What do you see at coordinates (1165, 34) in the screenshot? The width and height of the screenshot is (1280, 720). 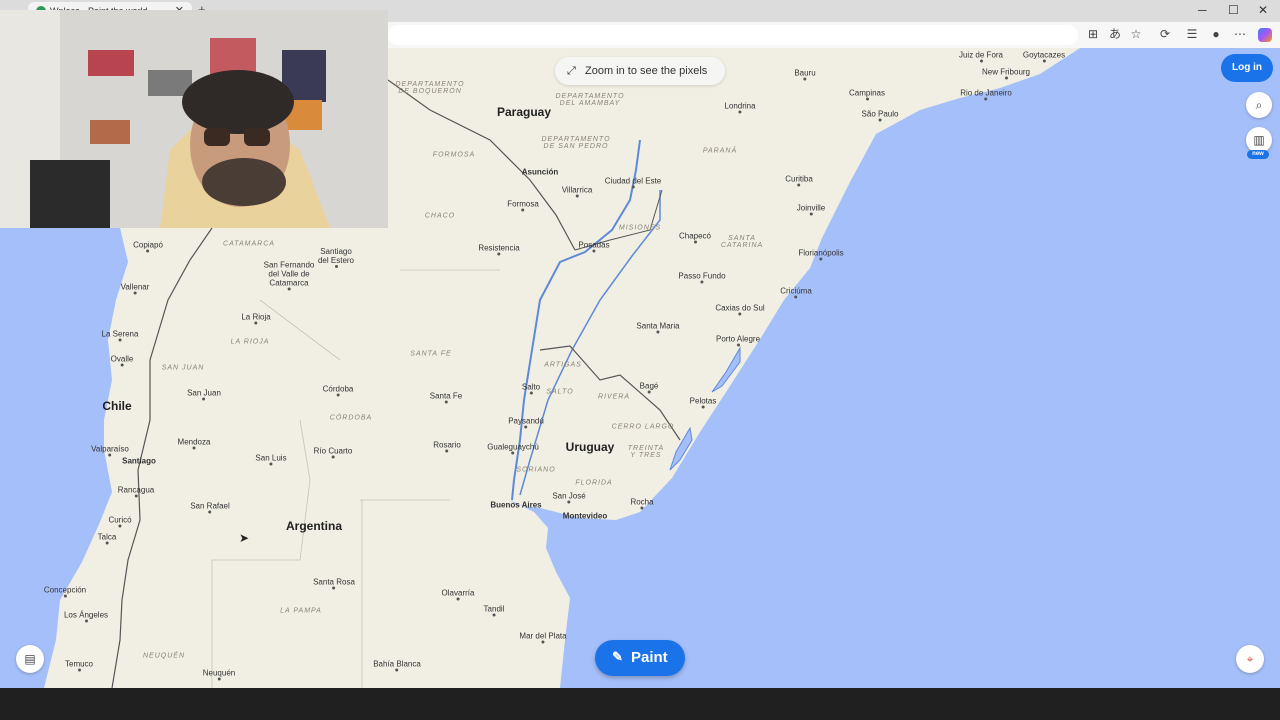 I see `extensions-icon: ⟳` at bounding box center [1165, 34].